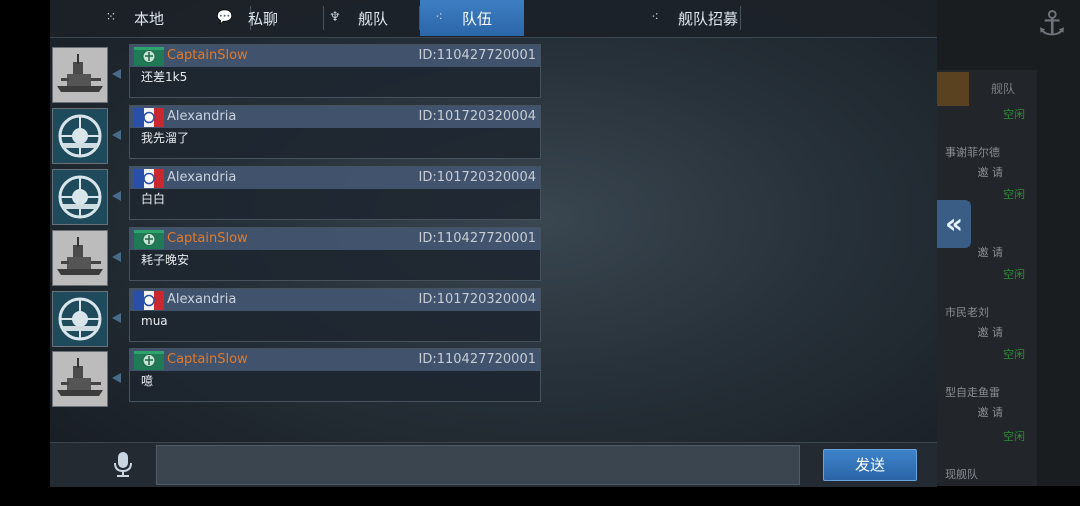 Image resolution: width=1080 pixels, height=506 pixels. What do you see at coordinates (985, 305) in the screenshot?
I see `side-player-item: 空闲市民老刘邀 请` at bounding box center [985, 305].